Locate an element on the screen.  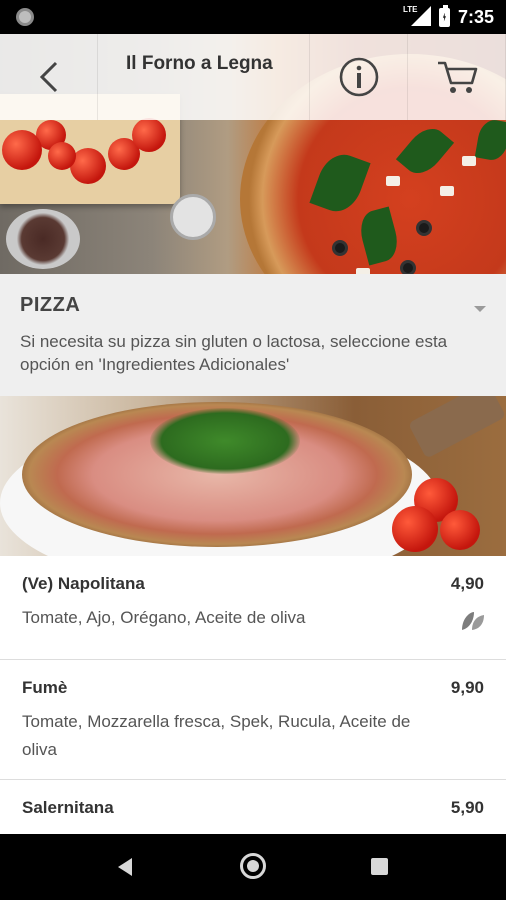
menu-item-price: 4,90 is located at coordinates (467, 583).